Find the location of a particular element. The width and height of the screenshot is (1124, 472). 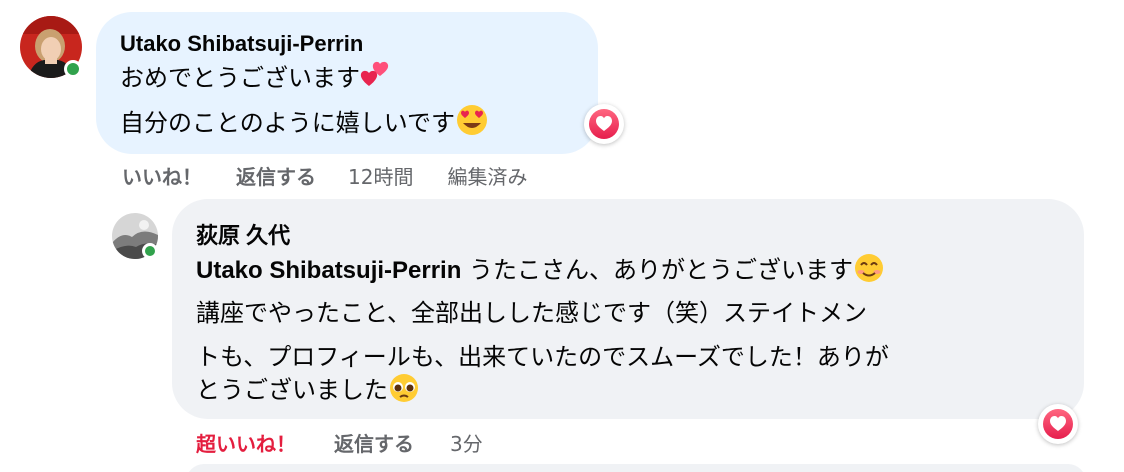

heart-eyes-emoji is located at coordinates (472, 124).